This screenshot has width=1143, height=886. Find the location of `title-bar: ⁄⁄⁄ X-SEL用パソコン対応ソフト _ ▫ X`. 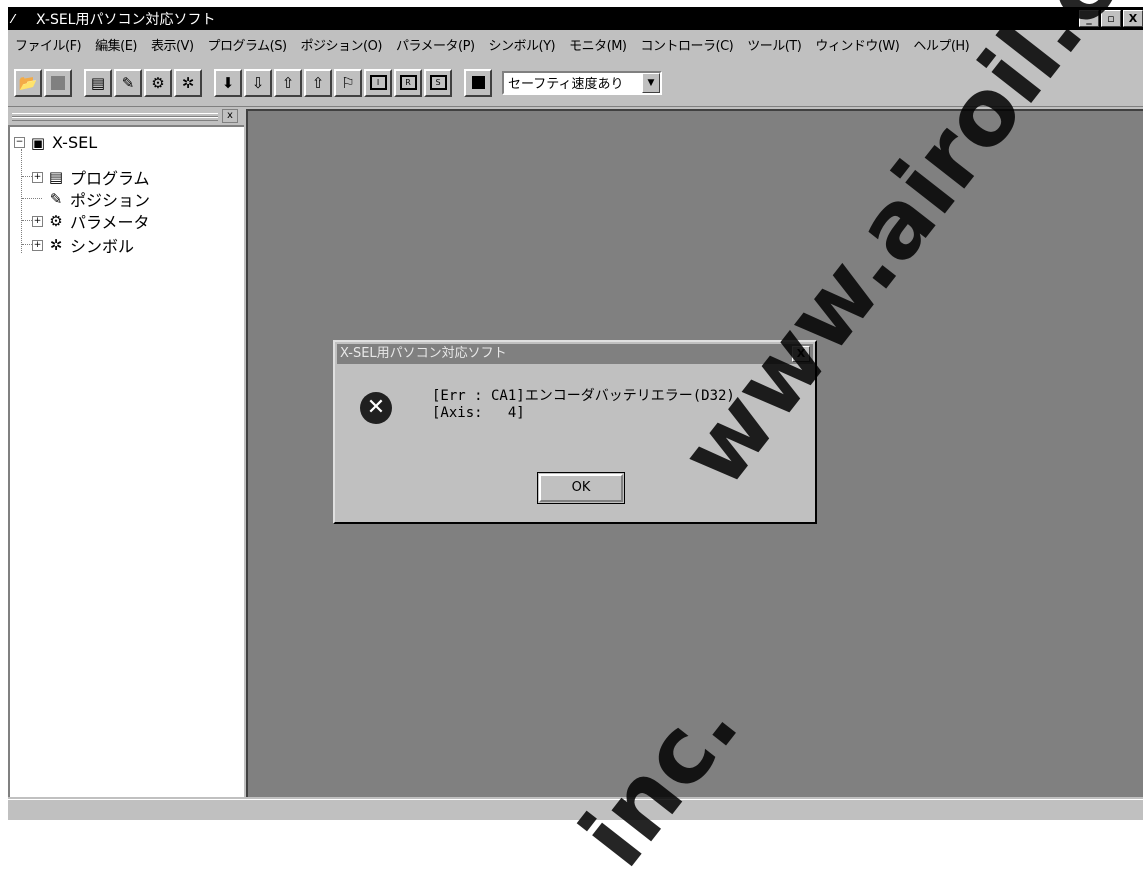

title-bar: ⁄⁄⁄ X-SEL用パソコン対応ソフト _ ▫ X is located at coordinates (575, 18).